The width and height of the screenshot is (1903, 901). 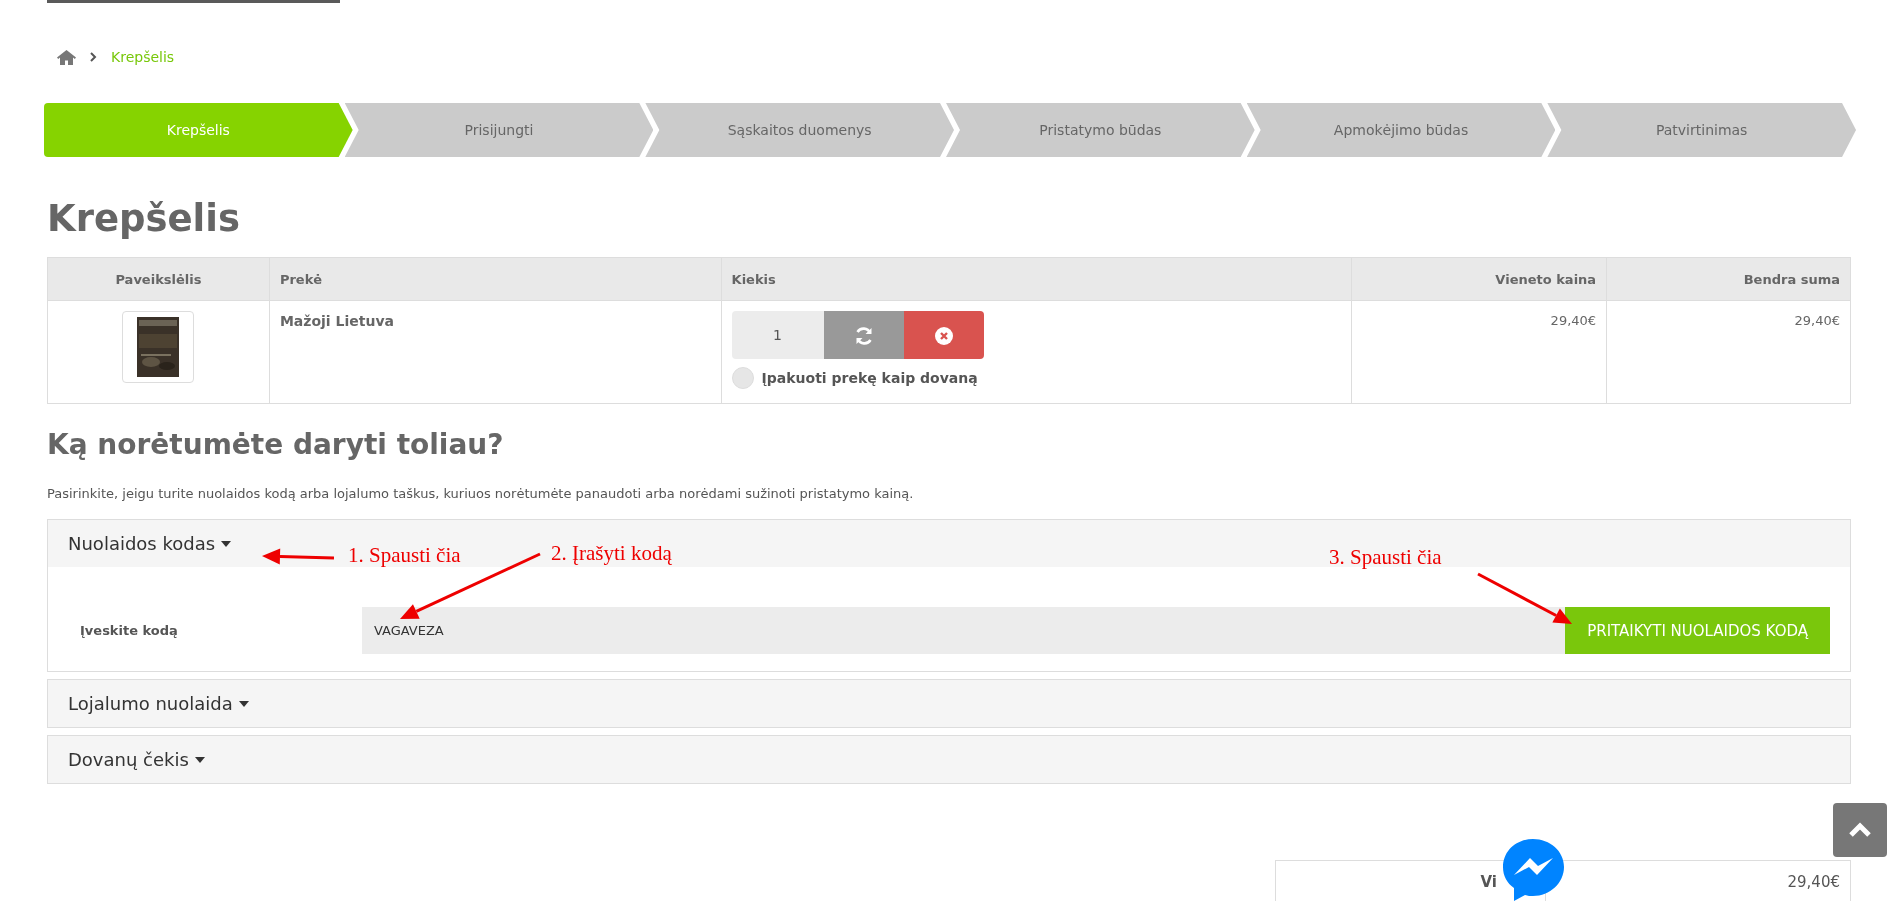 What do you see at coordinates (777, 335) in the screenshot?
I see `quantity-field: 1` at bounding box center [777, 335].